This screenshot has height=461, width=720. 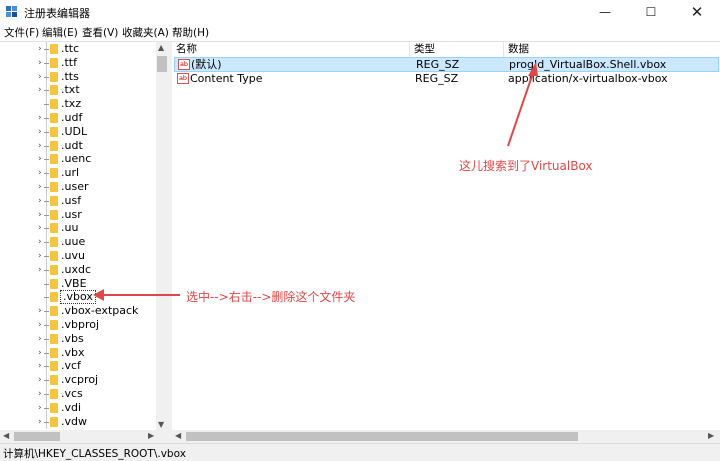 I want to click on tree-item-label: .vcproj, so click(x=80, y=380).